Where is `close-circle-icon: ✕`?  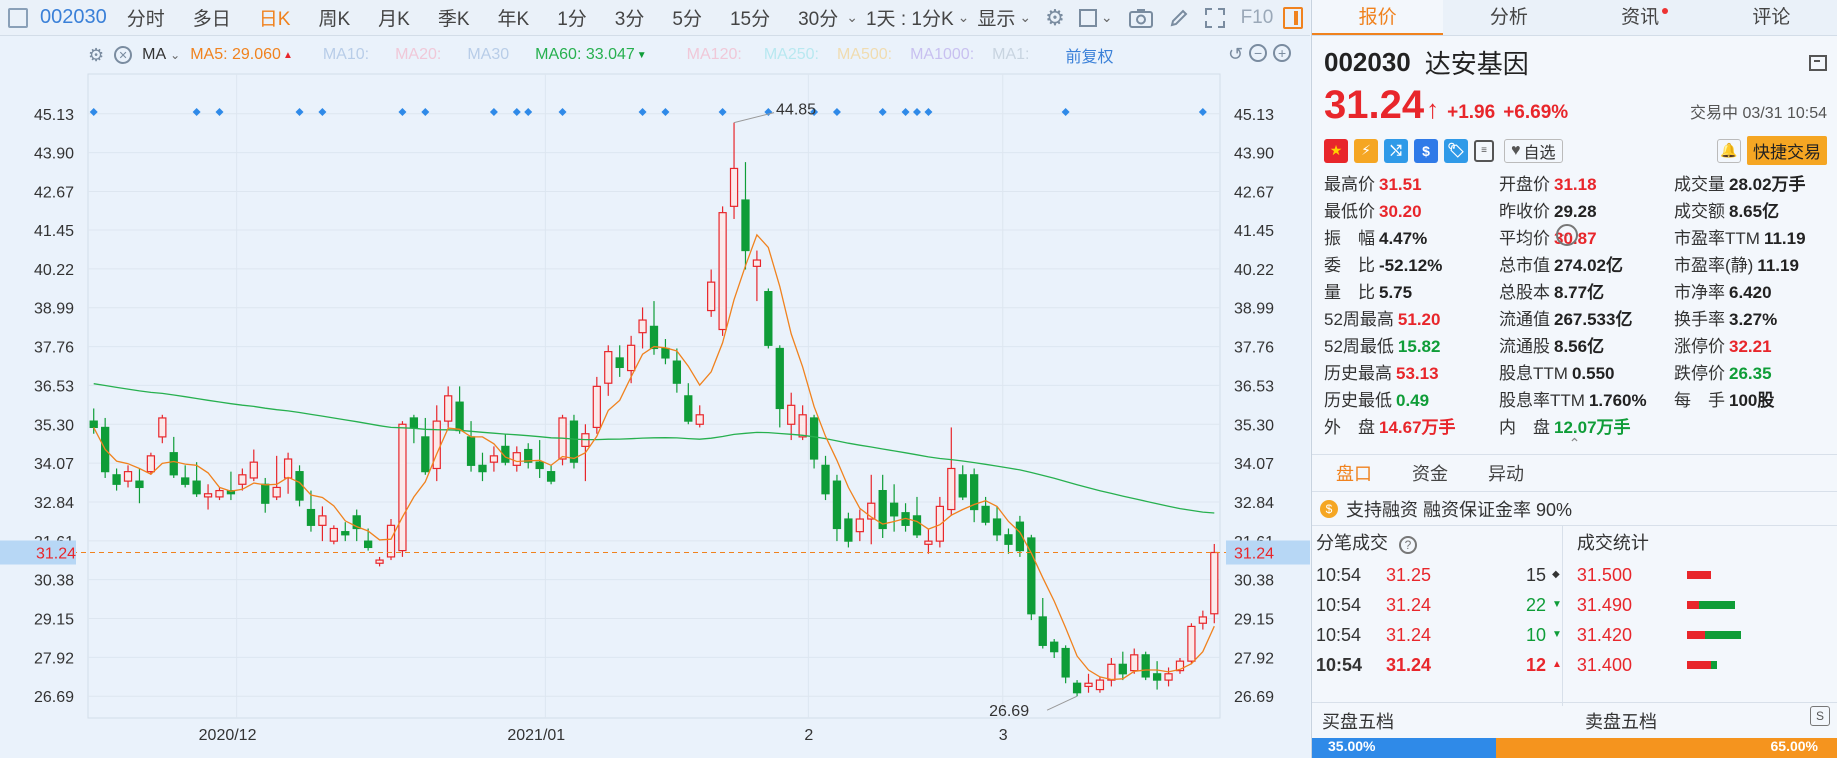 close-circle-icon: ✕ is located at coordinates (123, 55).